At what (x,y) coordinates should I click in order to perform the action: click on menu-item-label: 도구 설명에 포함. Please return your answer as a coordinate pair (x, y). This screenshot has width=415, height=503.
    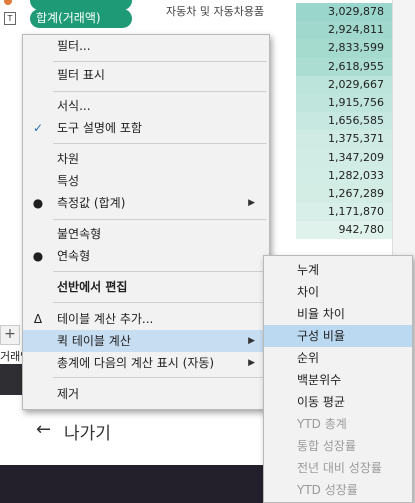
    Looking at the image, I should click on (99, 128).